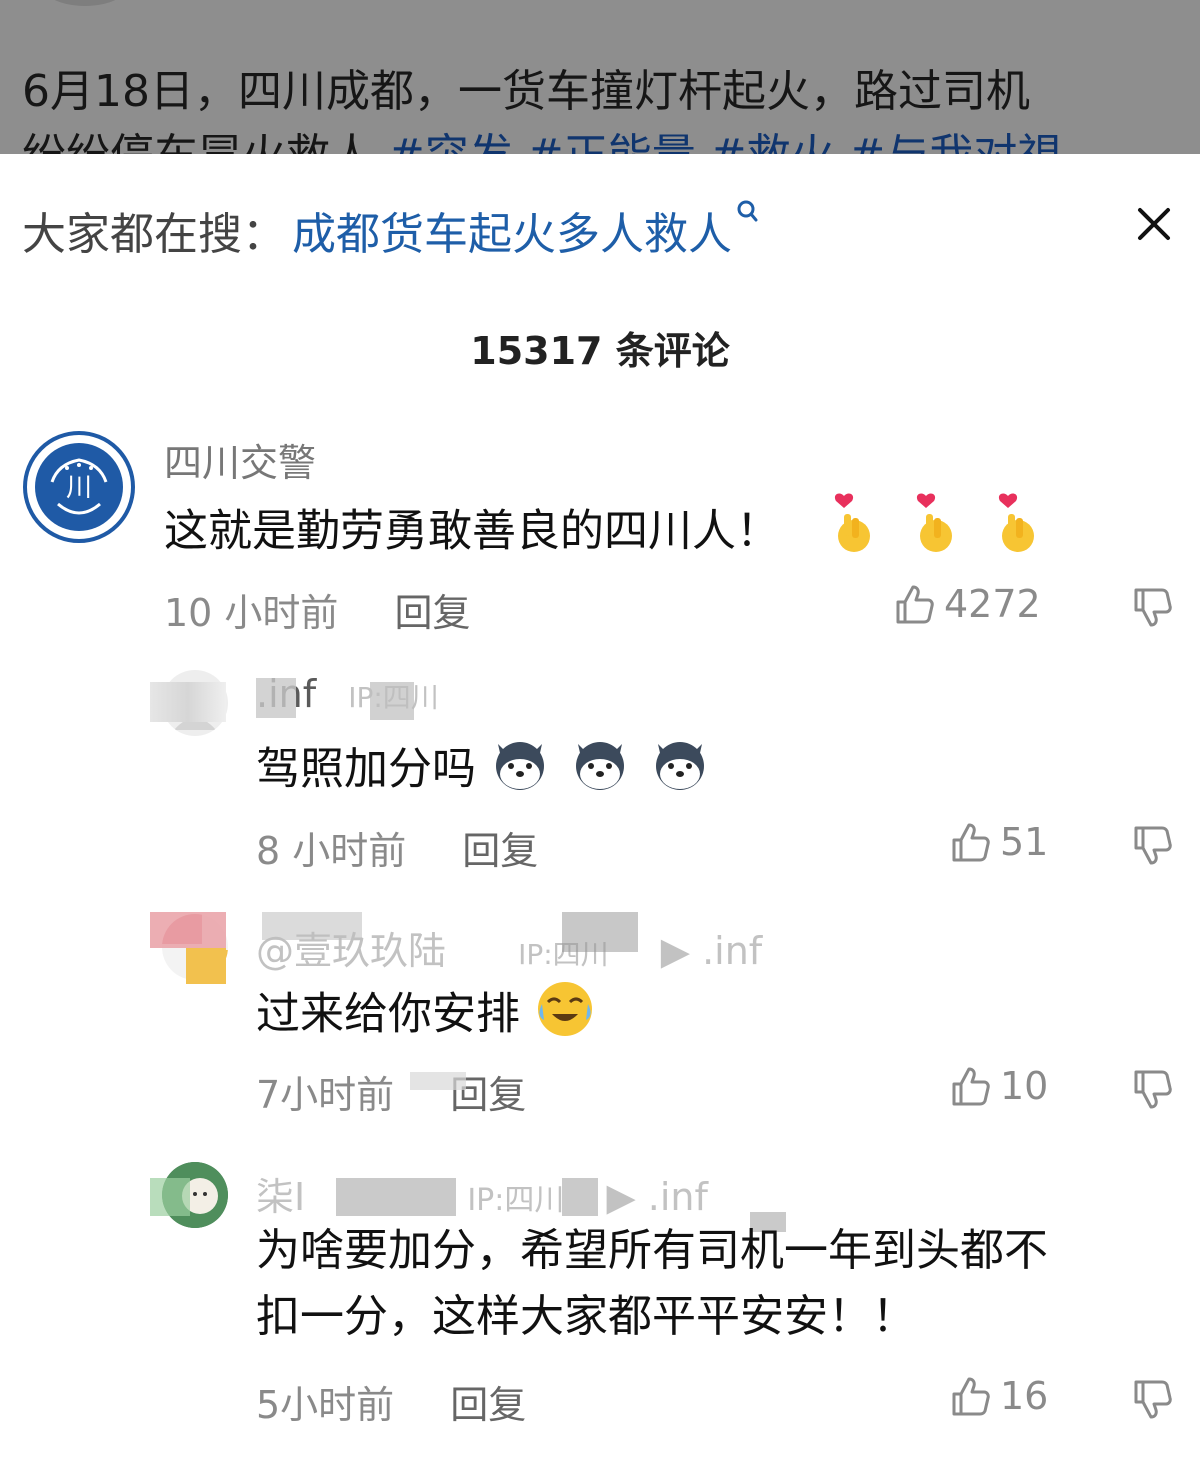  I want to click on reply-text: 为啥要加分，希望所有司机一年到头都不 扣一分，这样大家都平平安安！！, so click(706, 1284).